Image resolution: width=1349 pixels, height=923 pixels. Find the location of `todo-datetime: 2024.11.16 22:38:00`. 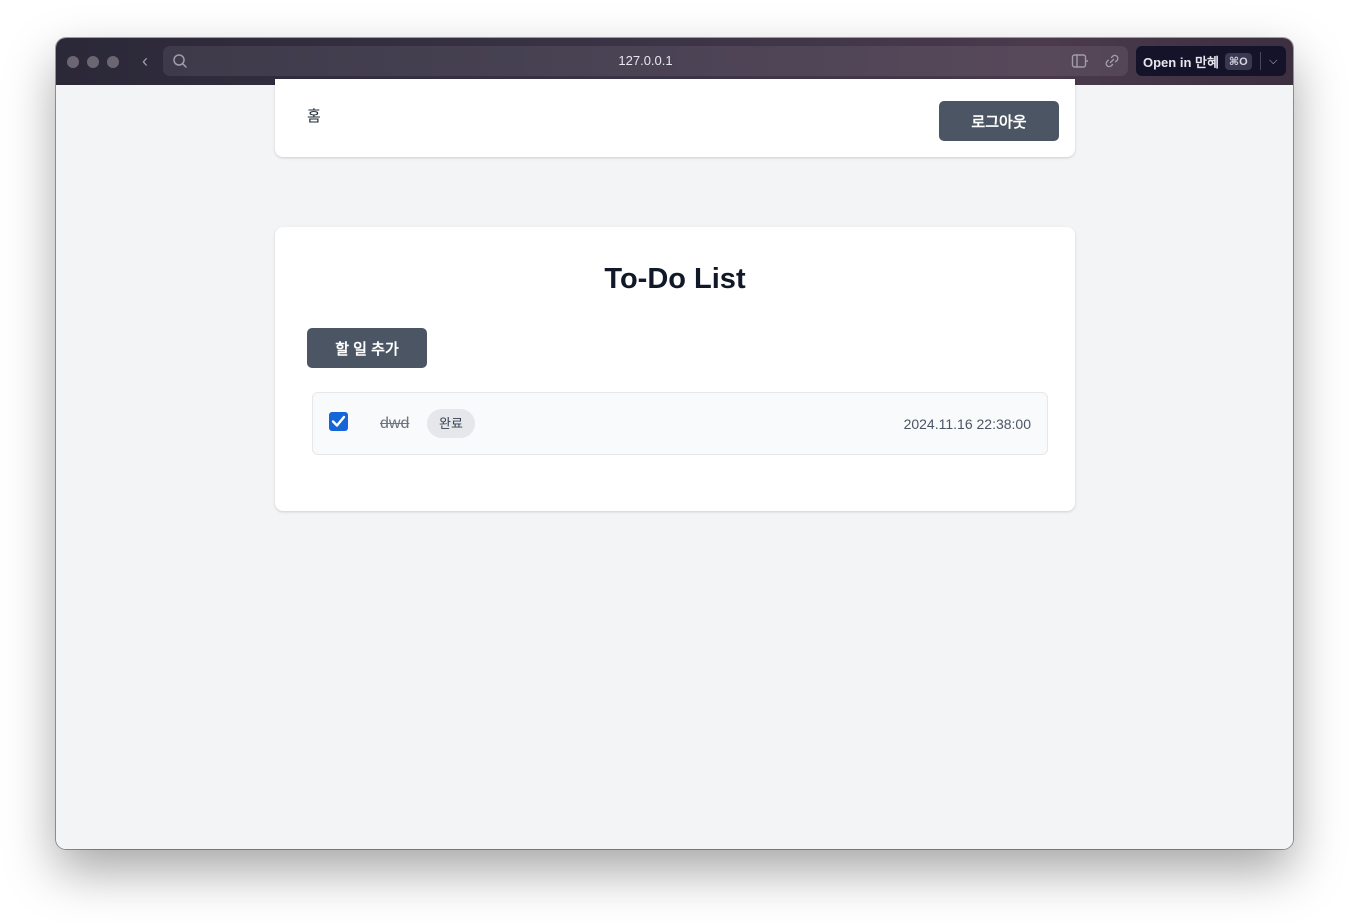

todo-datetime: 2024.11.16 22:38:00 is located at coordinates (967, 424).